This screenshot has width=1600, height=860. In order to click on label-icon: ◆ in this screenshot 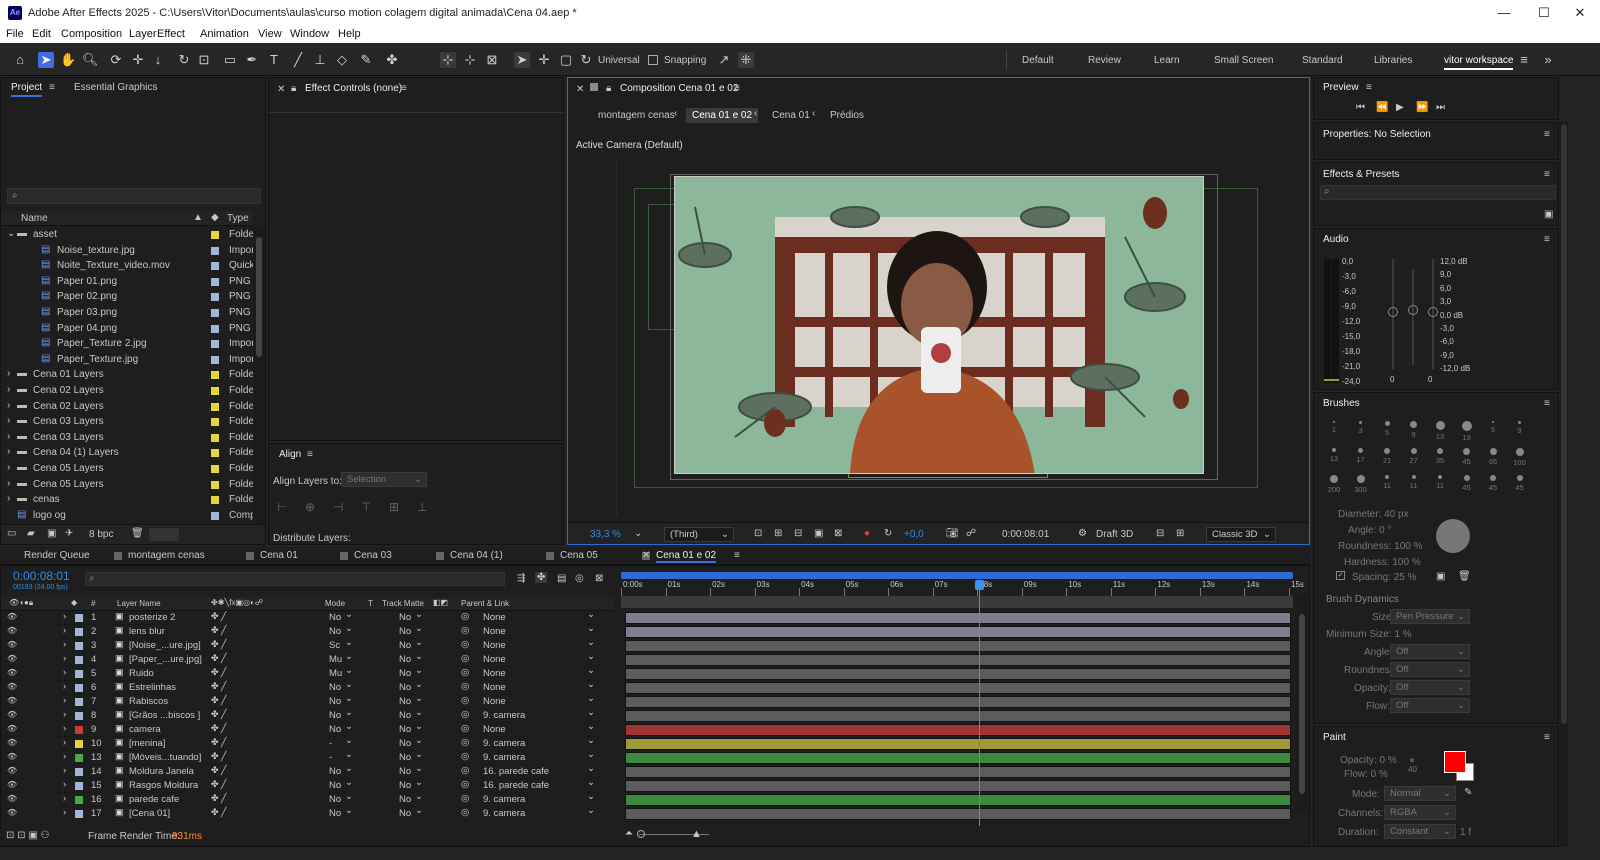, I will do `click(215, 217)`.